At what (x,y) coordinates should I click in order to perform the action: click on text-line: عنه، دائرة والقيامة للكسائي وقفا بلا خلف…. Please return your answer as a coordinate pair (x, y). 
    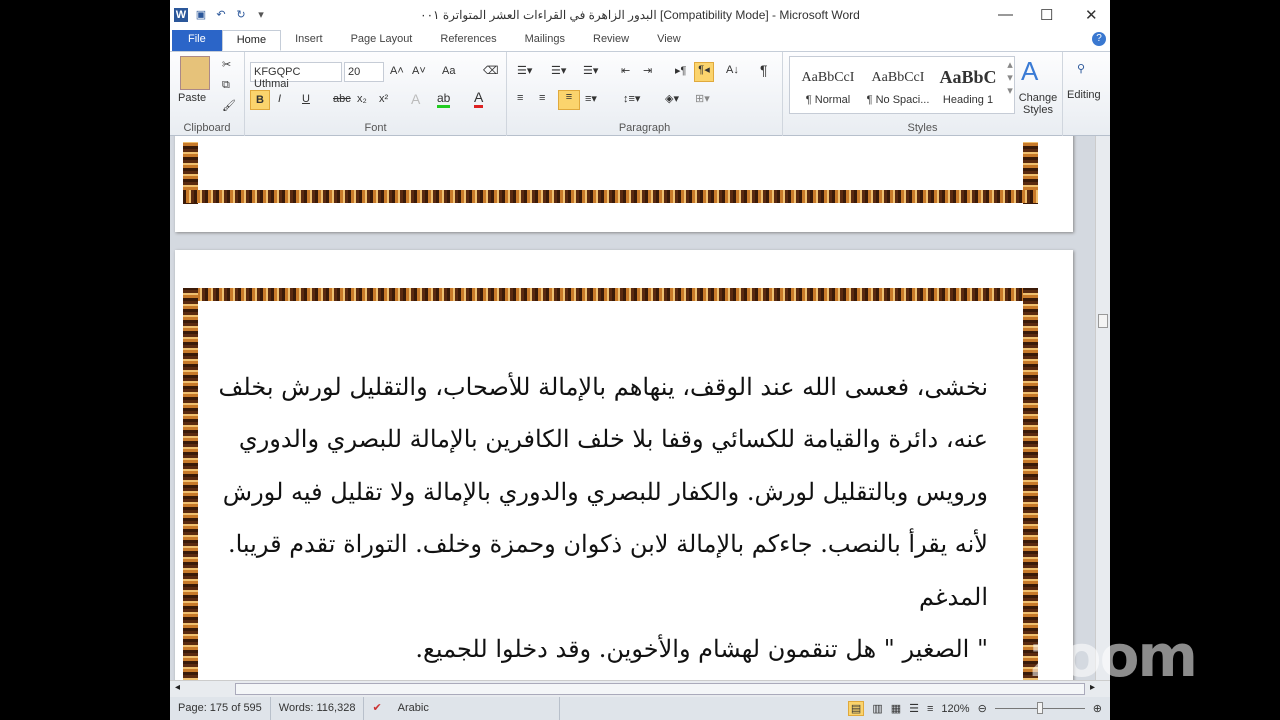
    Looking at the image, I should click on (613, 439).